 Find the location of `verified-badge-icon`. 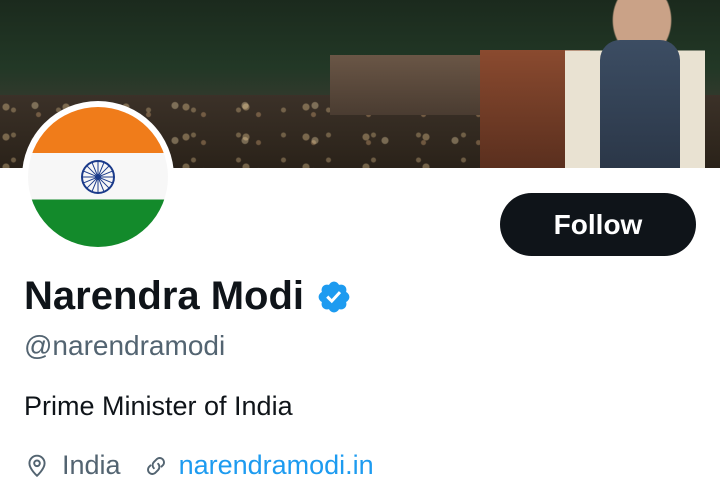

verified-badge-icon is located at coordinates (334, 297).